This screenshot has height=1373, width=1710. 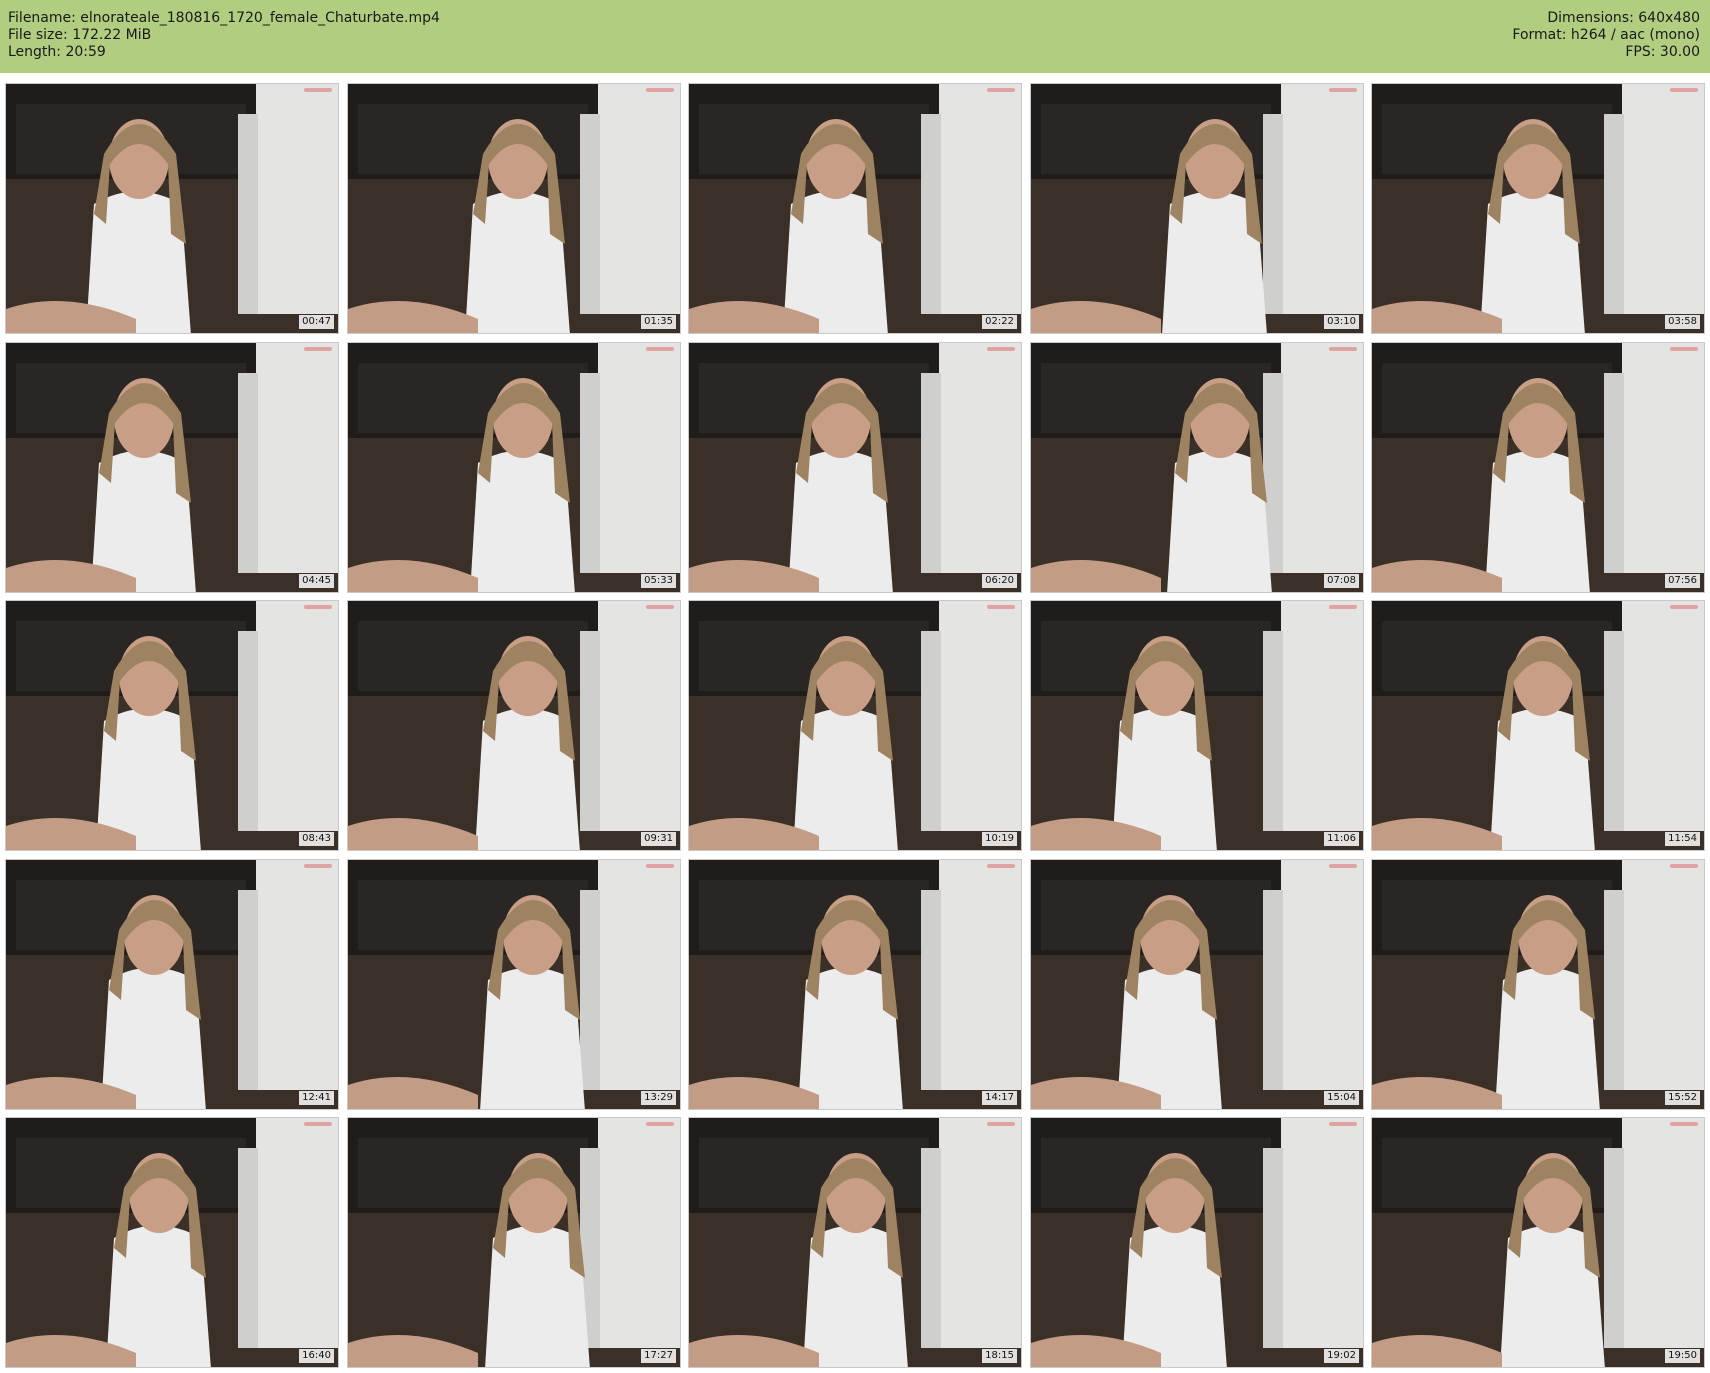 I want to click on thumbnail-timestamp: 14:17, so click(x=999, y=1098).